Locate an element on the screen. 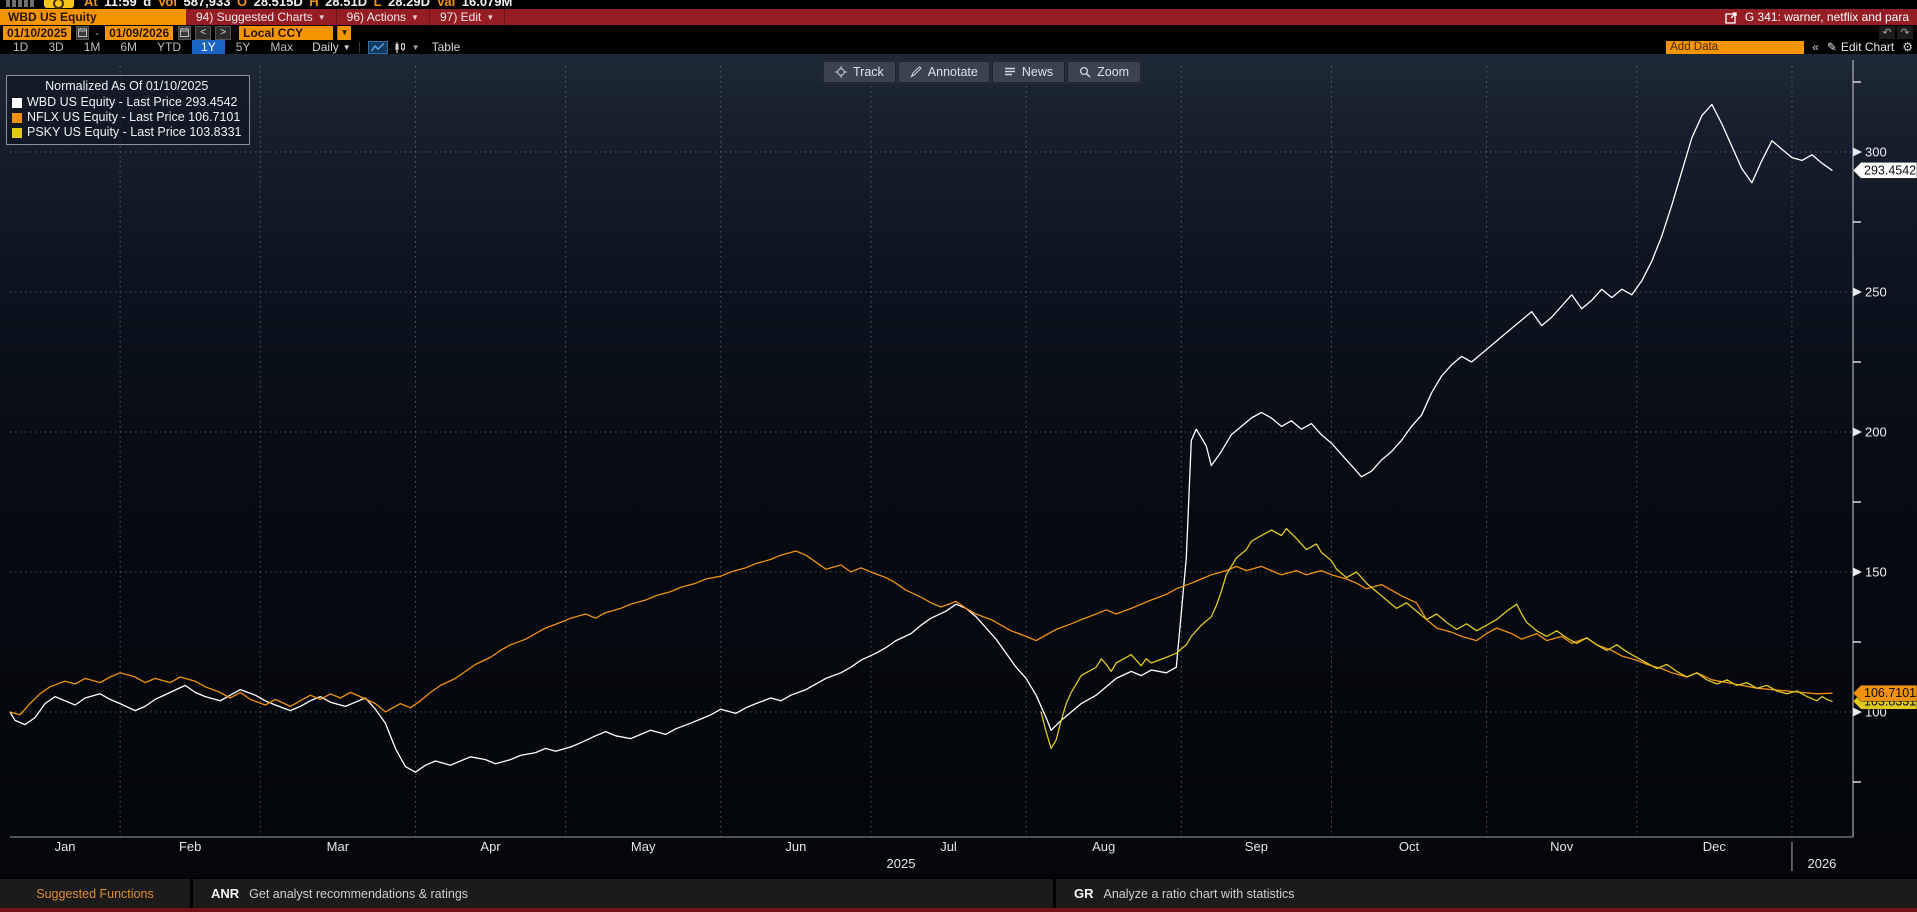  track-button: Track is located at coordinates (859, 72).